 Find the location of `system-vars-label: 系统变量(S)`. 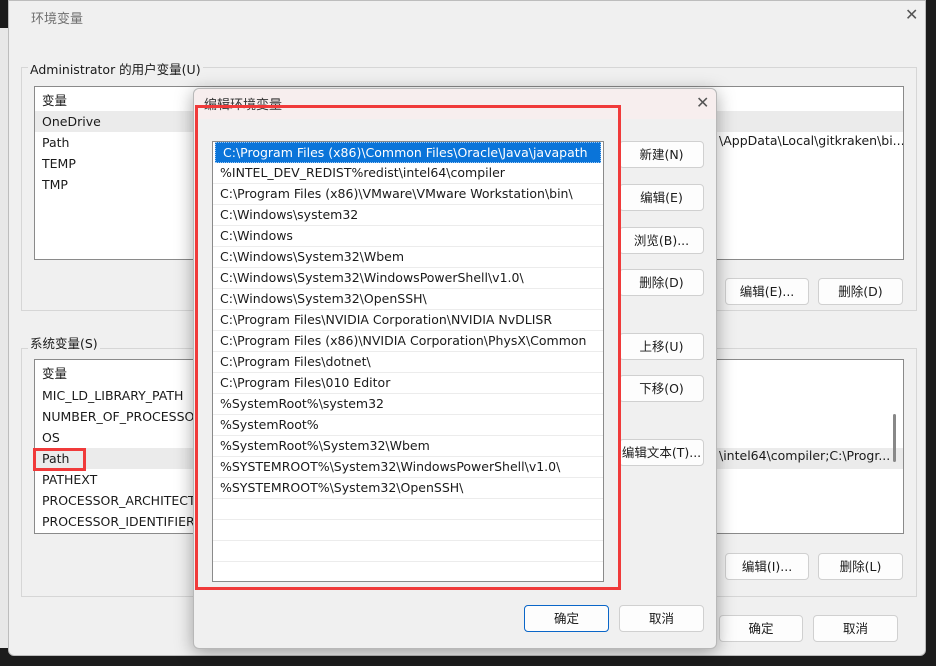

system-vars-label: 系统变量(S) is located at coordinates (64, 342).